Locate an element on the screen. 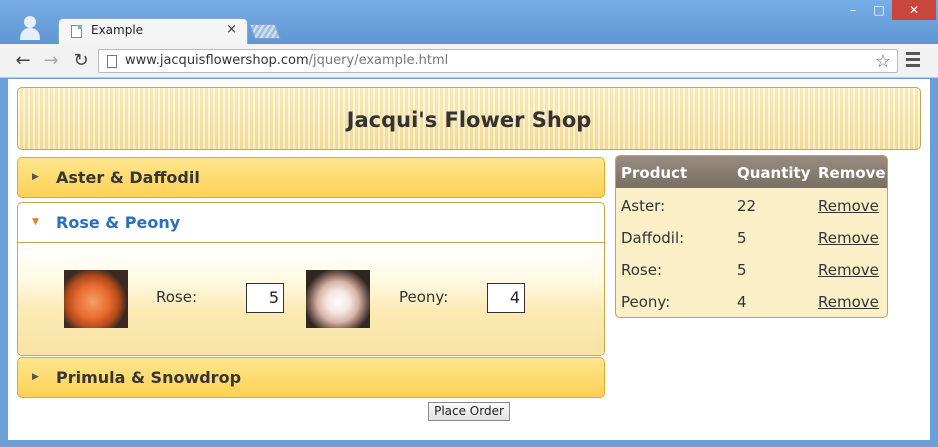 Image resolution: width=938 pixels, height=447 pixels. table-row: Daffodil: 5 Remove is located at coordinates (751, 236).